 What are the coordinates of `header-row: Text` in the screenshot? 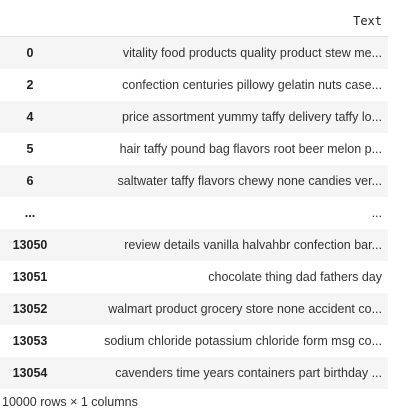 It's located at (194, 21).